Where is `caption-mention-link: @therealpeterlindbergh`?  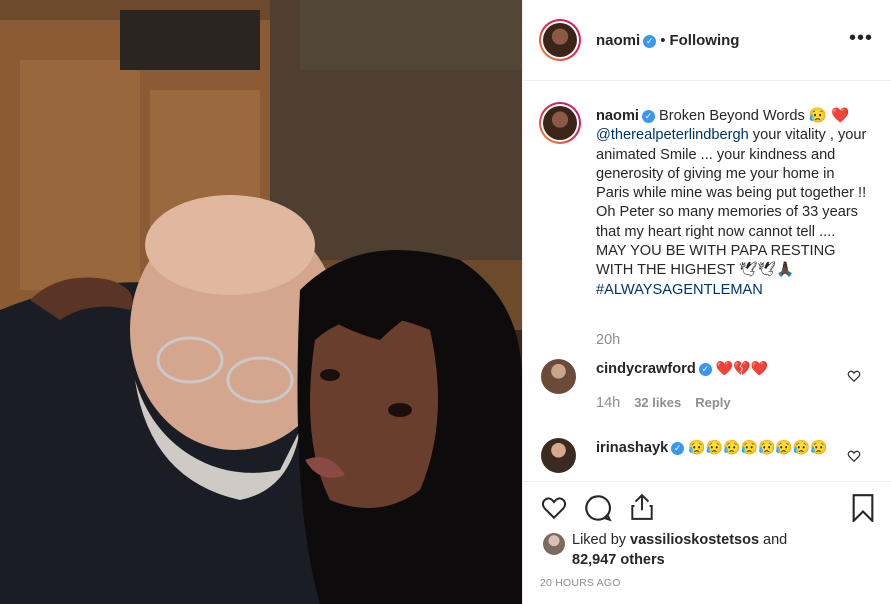 caption-mention-link: @therealpeterlindbergh is located at coordinates (672, 135).